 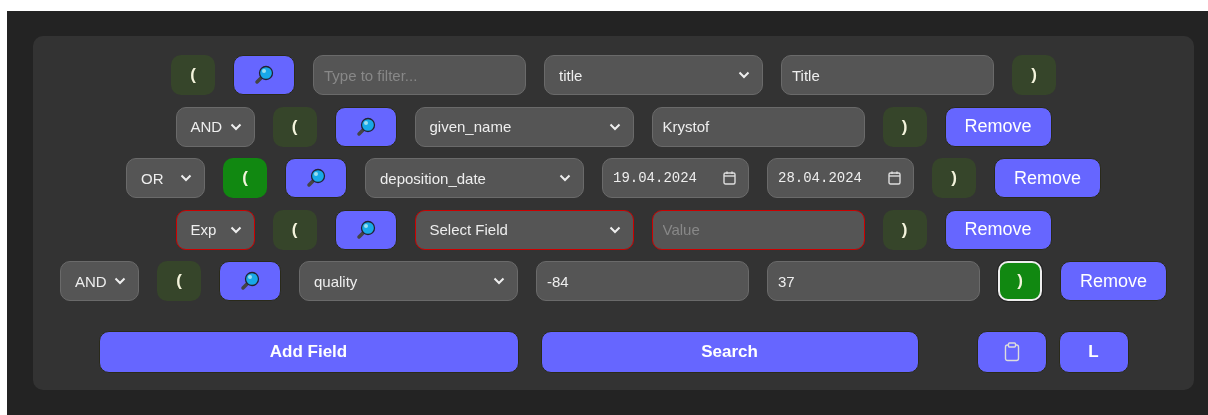 I want to click on value-field: 37, so click(x=873, y=281).